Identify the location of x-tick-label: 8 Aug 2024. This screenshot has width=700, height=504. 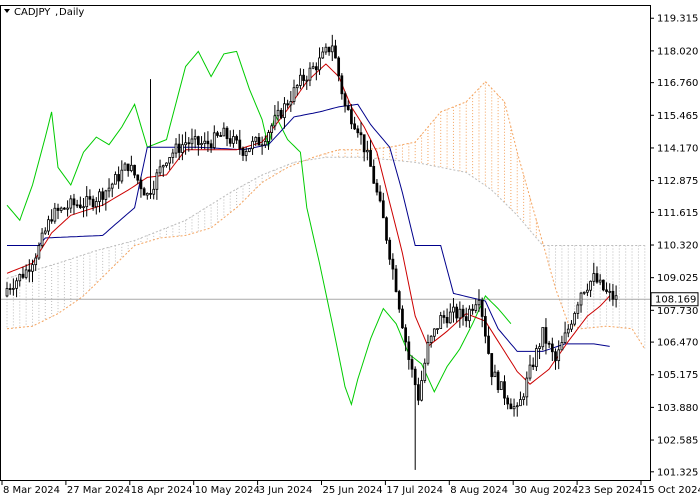
(479, 490).